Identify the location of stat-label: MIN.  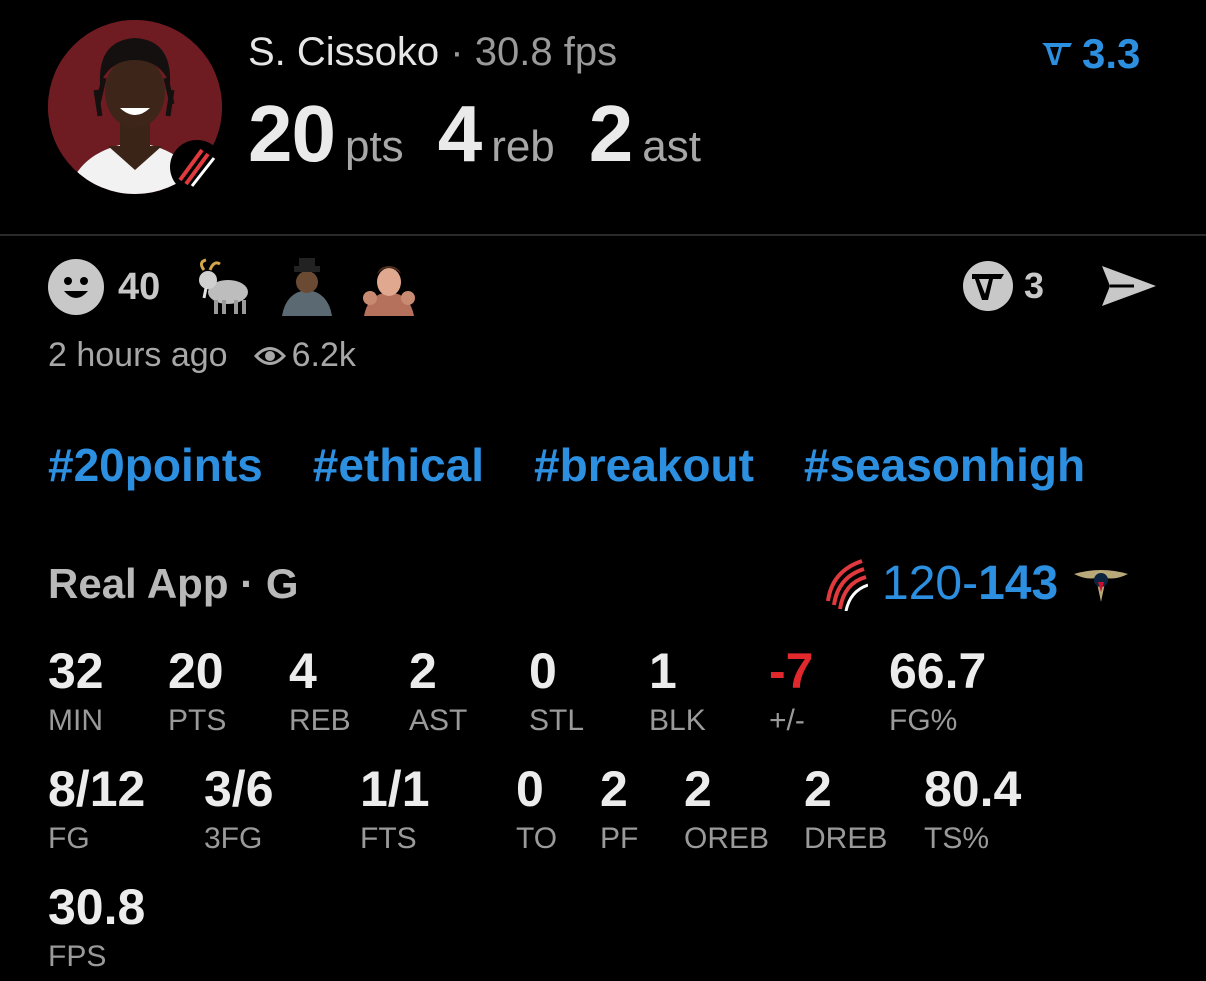
(75, 720).